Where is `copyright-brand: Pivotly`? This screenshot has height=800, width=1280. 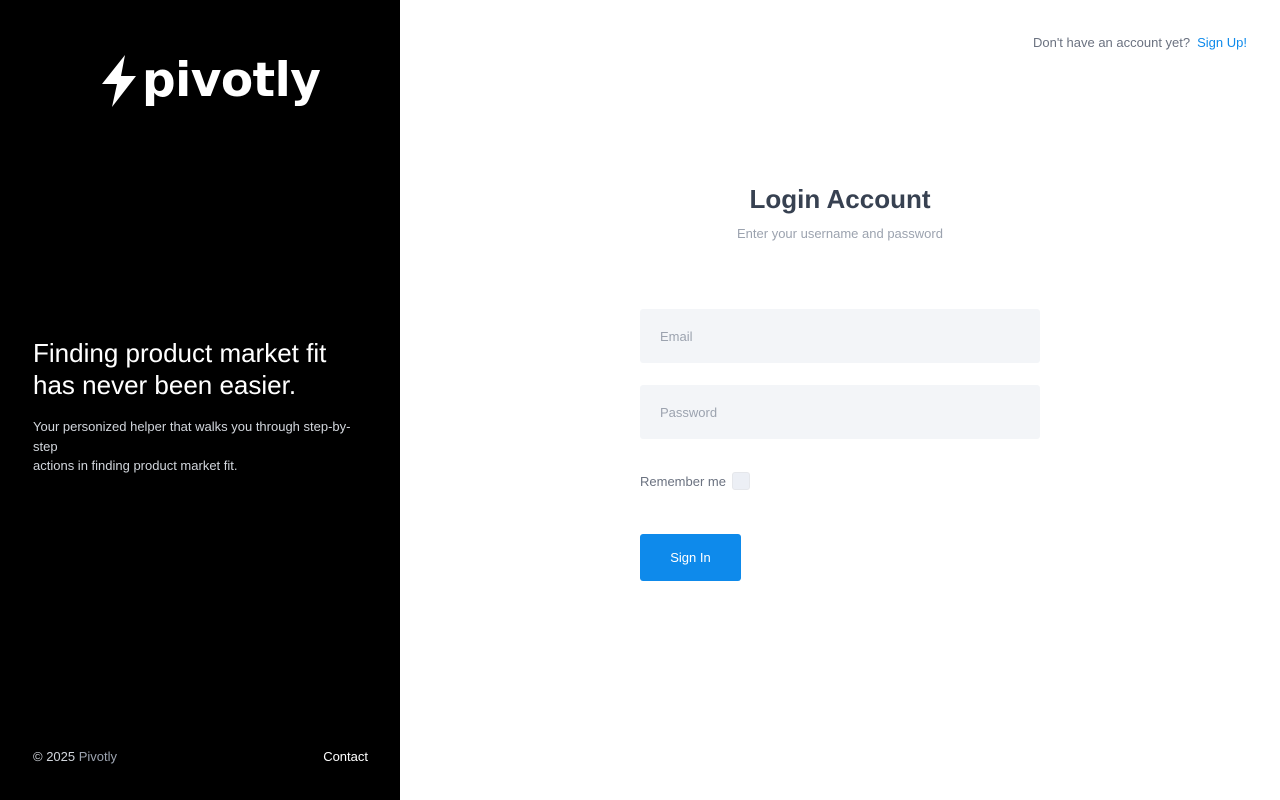
copyright-brand: Pivotly is located at coordinates (98, 756).